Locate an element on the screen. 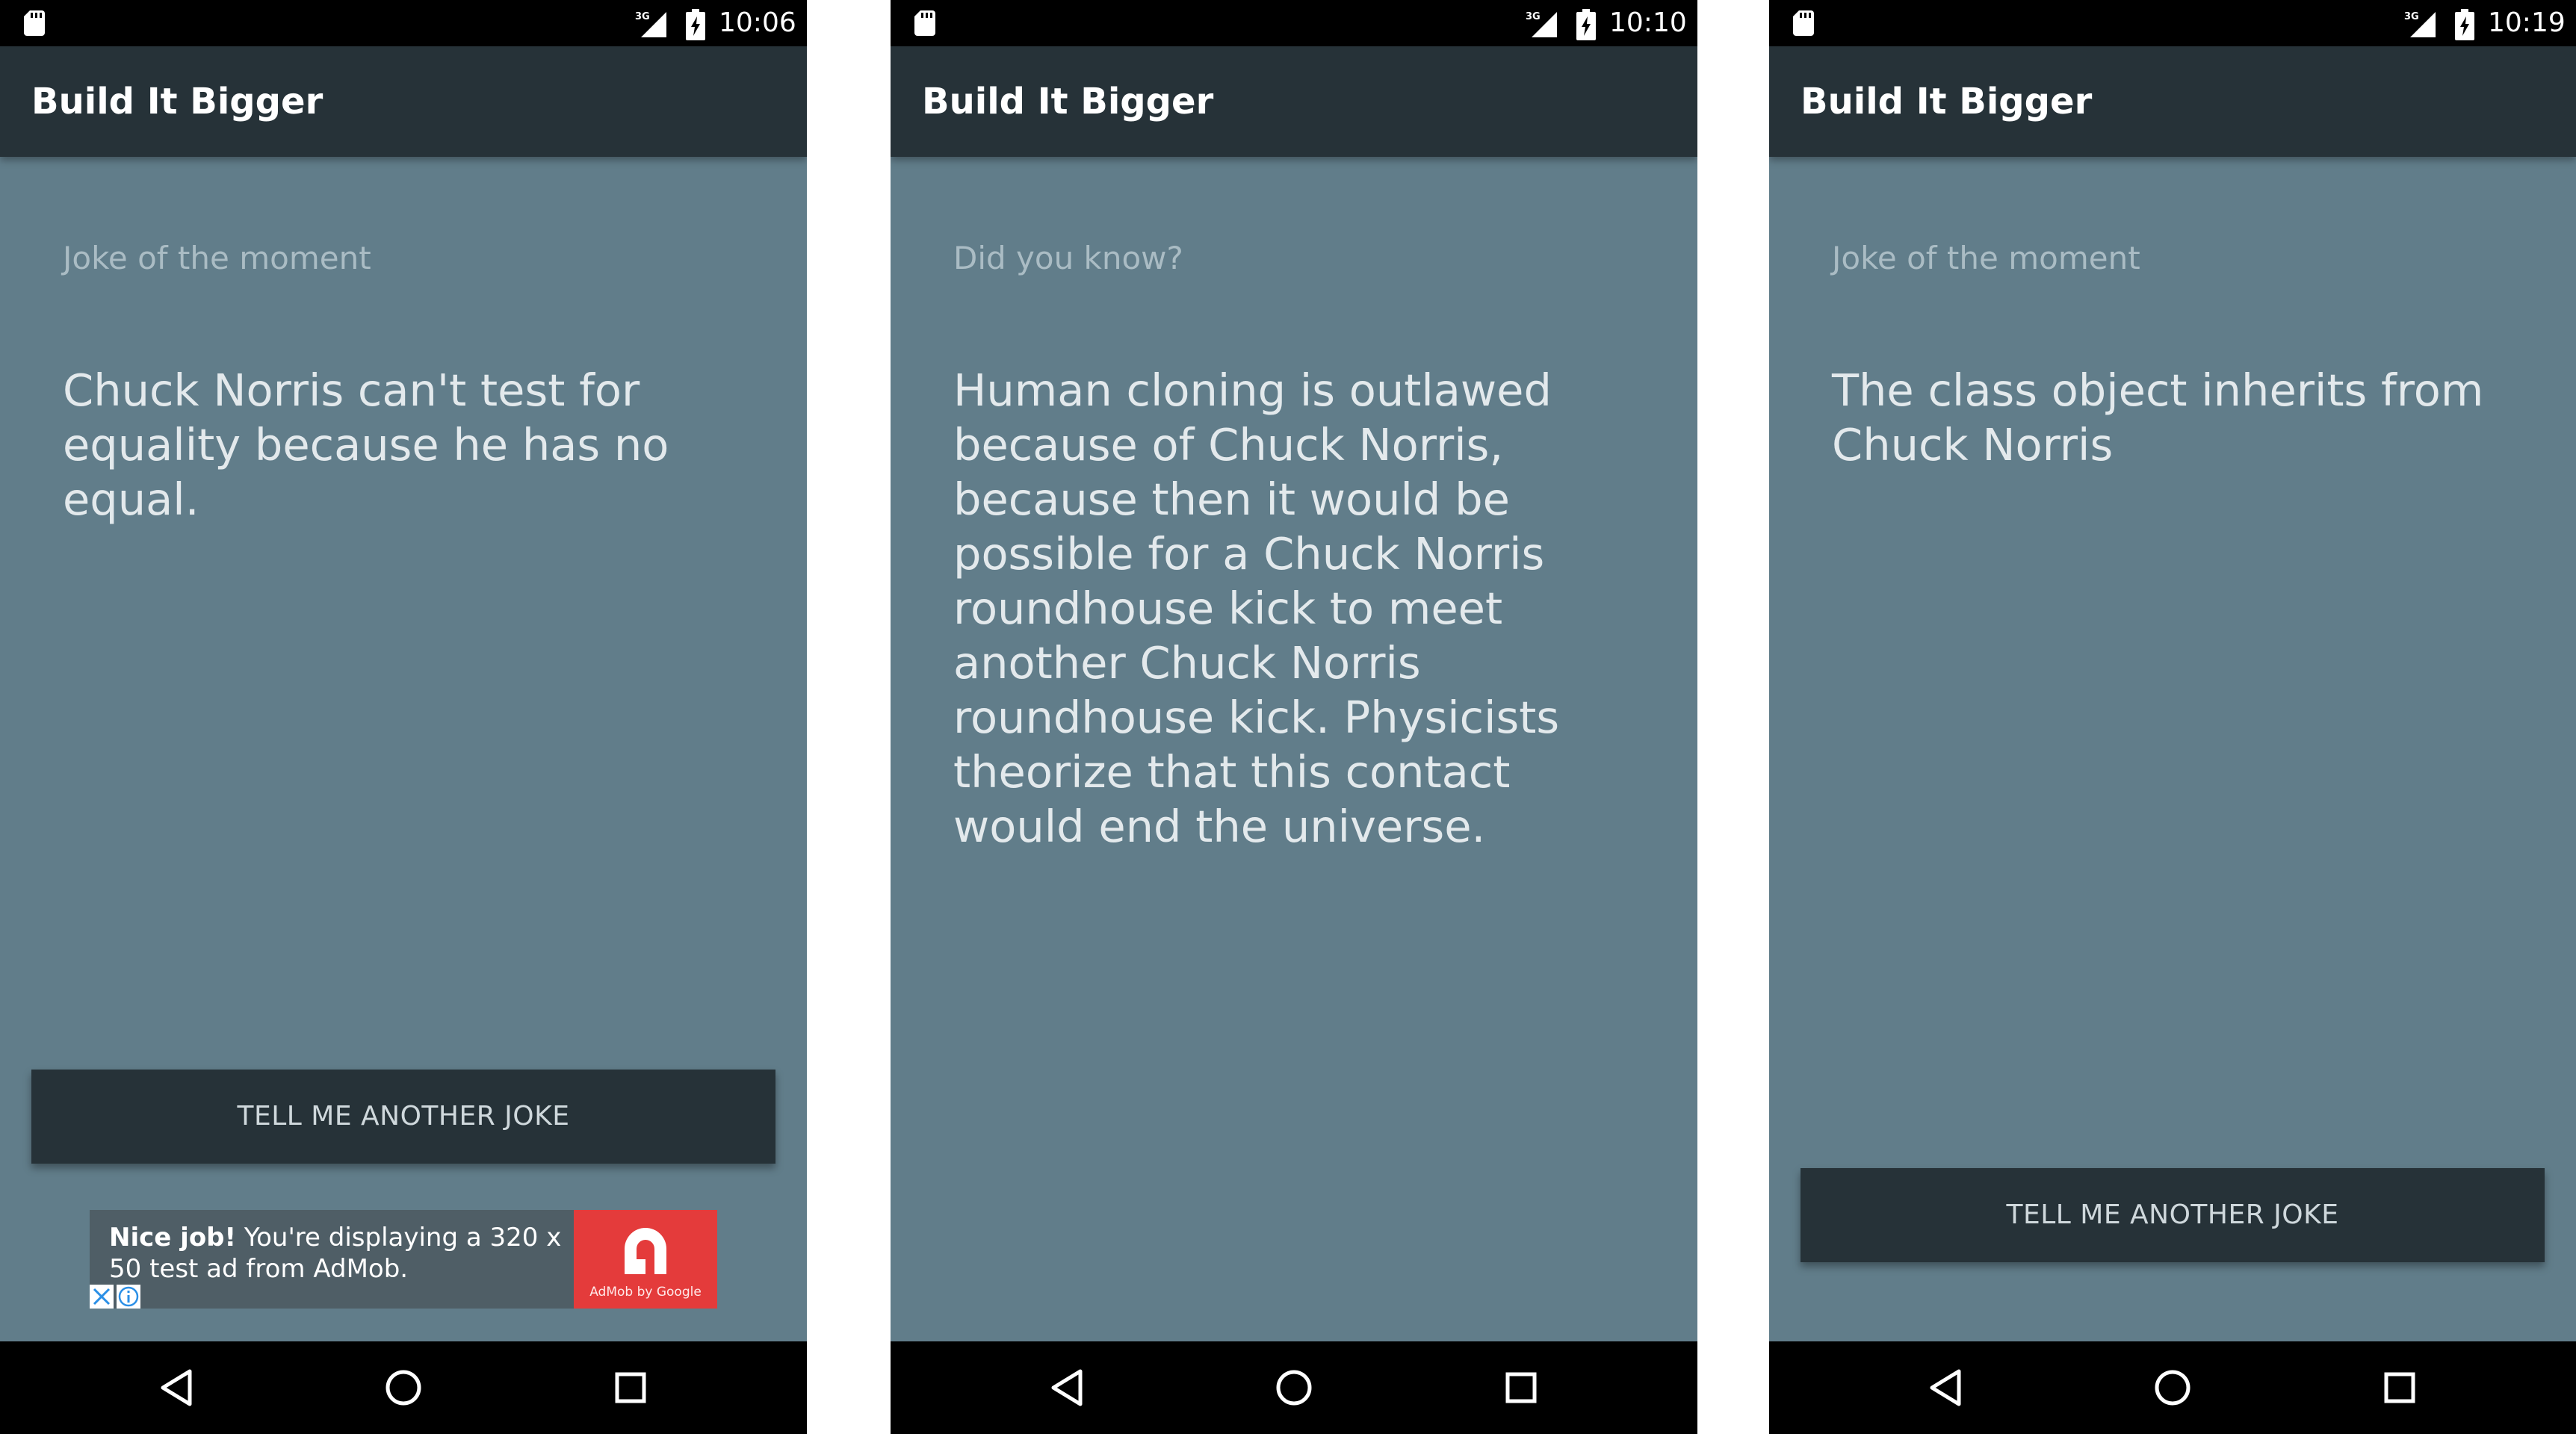  ad-info-icon is located at coordinates (128, 1297).